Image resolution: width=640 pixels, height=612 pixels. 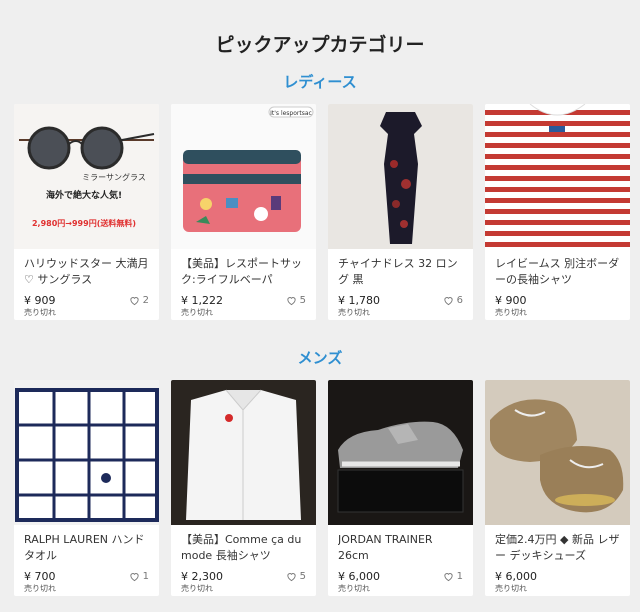 I want to click on page-title: ピックアップカテゴリー, so click(x=320, y=45).